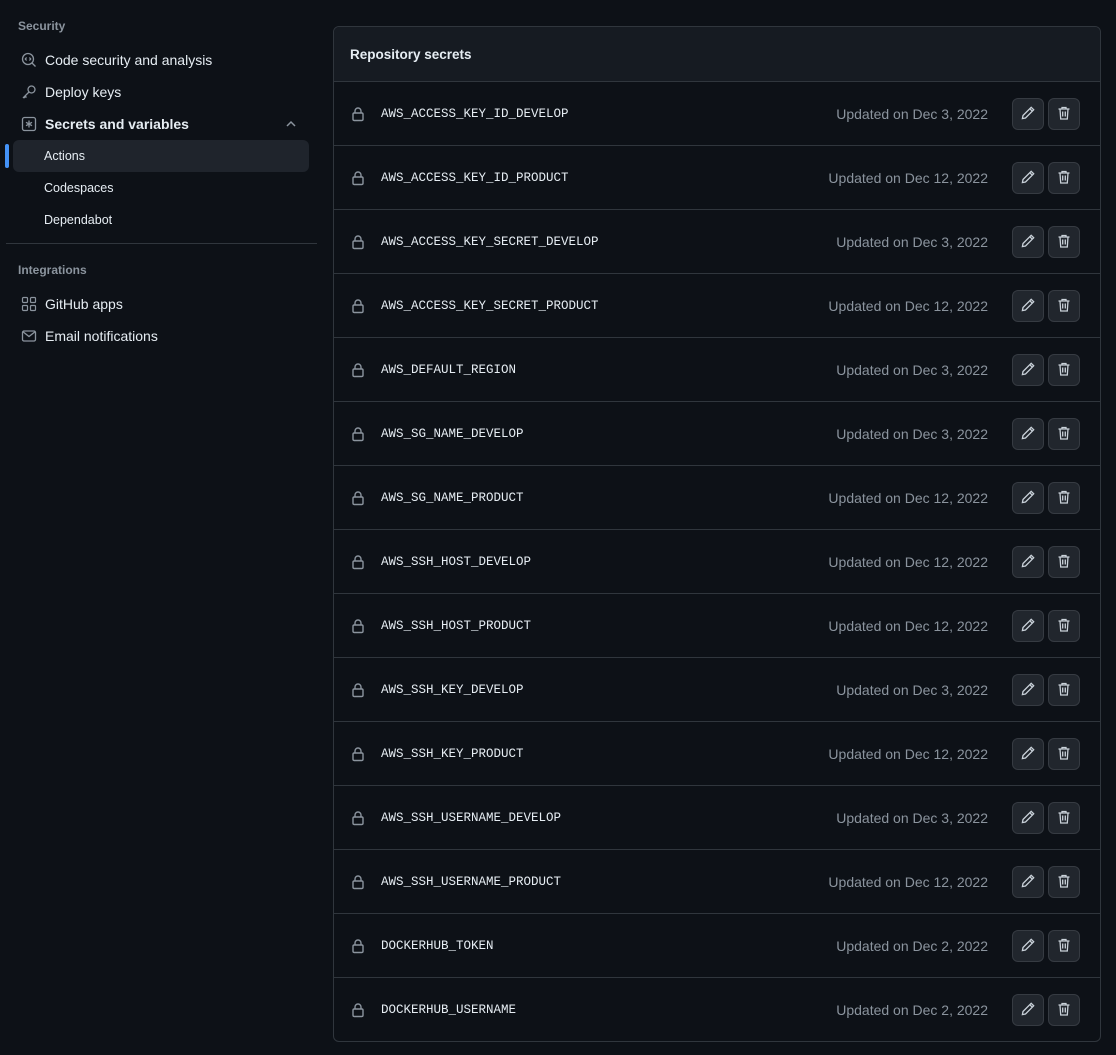 The height and width of the screenshot is (1055, 1116). What do you see at coordinates (452, 498) in the screenshot?
I see `secret-name: AWS_SG_NAME_PRODUCT` at bounding box center [452, 498].